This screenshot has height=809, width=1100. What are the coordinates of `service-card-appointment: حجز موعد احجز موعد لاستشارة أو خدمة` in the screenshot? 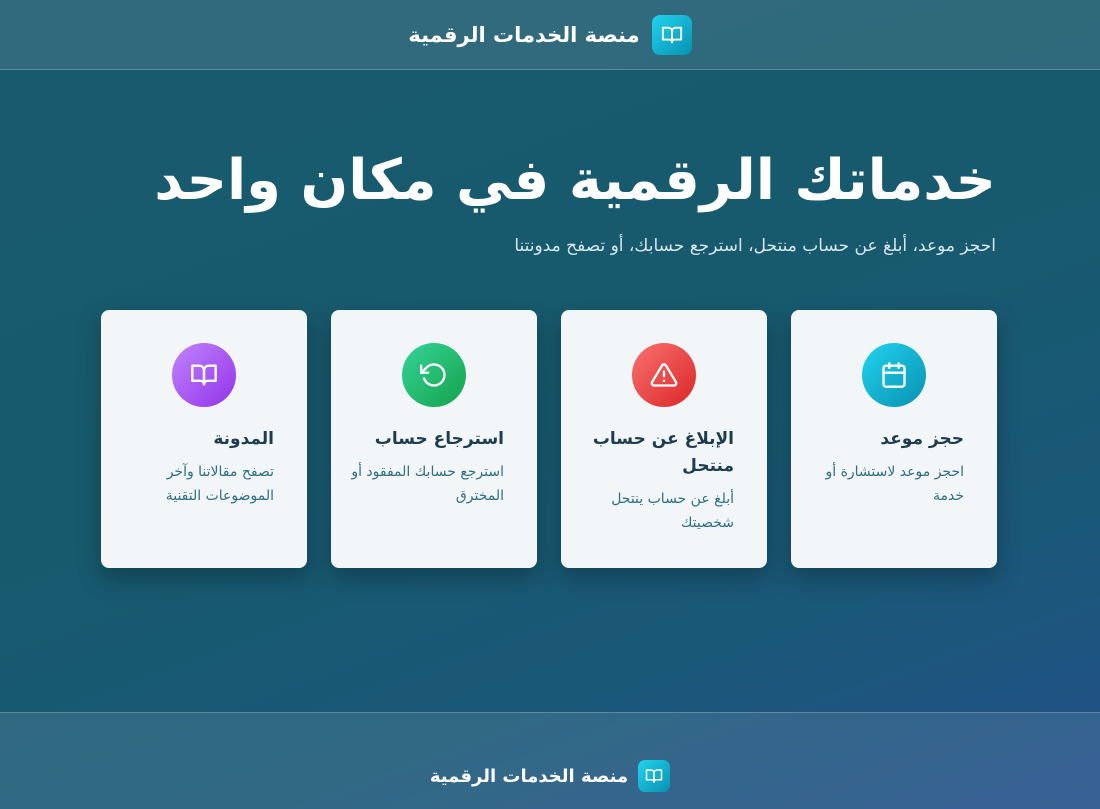 It's located at (894, 439).